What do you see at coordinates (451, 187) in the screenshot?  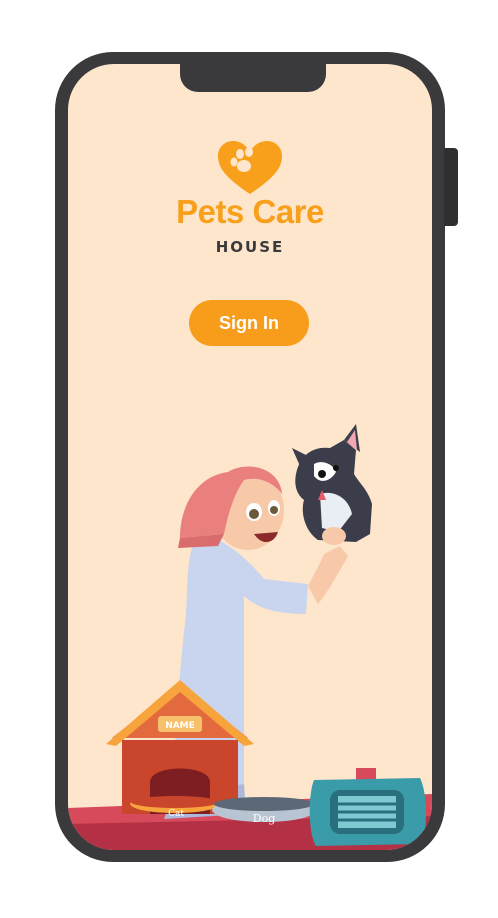 I see `phone-side-button` at bounding box center [451, 187].